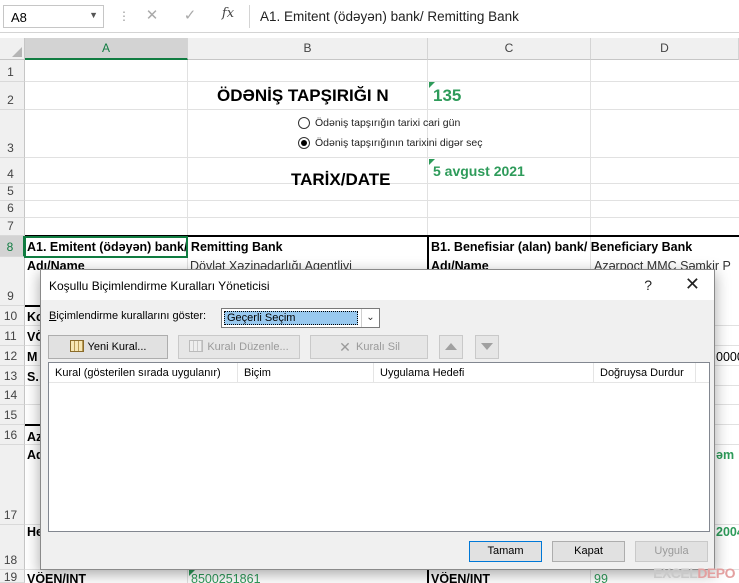  Describe the element at coordinates (369, 347) in the screenshot. I see `delete-rule-button: ✕ Kuralı Sil` at that location.